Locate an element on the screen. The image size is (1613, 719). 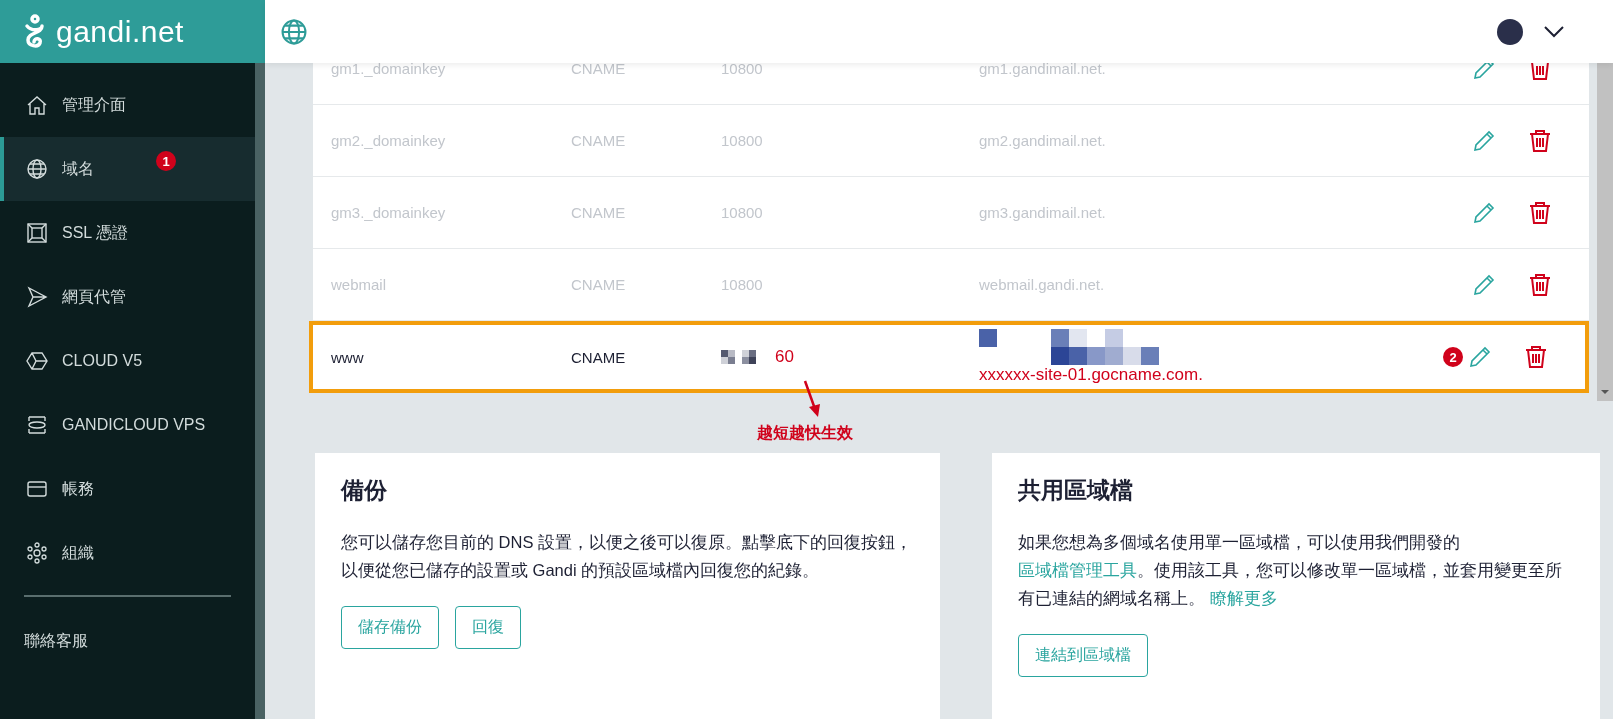
table-cell-text: gm1._domainkey is located at coordinates (389, 70).